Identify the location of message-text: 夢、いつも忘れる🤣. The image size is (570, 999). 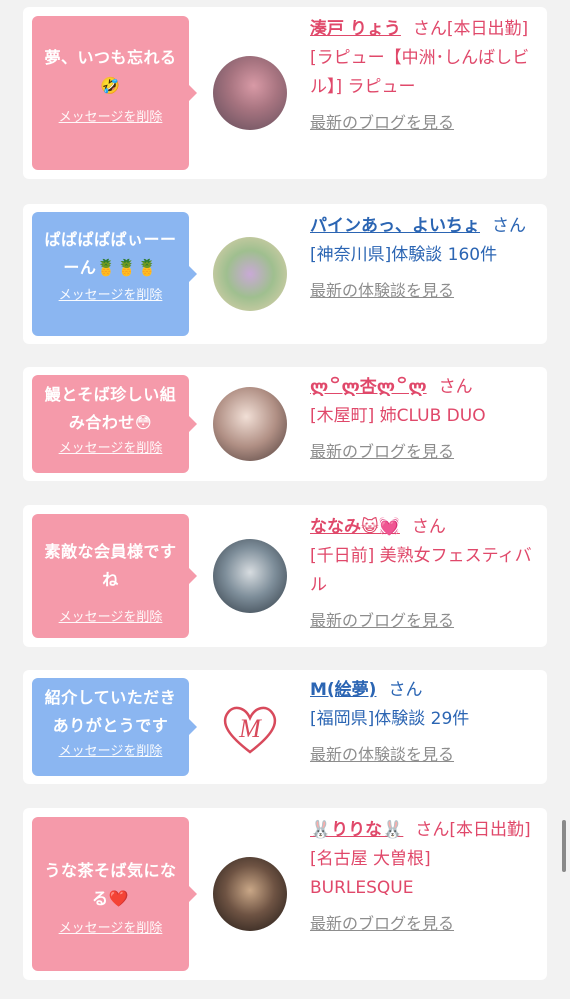
(110, 71).